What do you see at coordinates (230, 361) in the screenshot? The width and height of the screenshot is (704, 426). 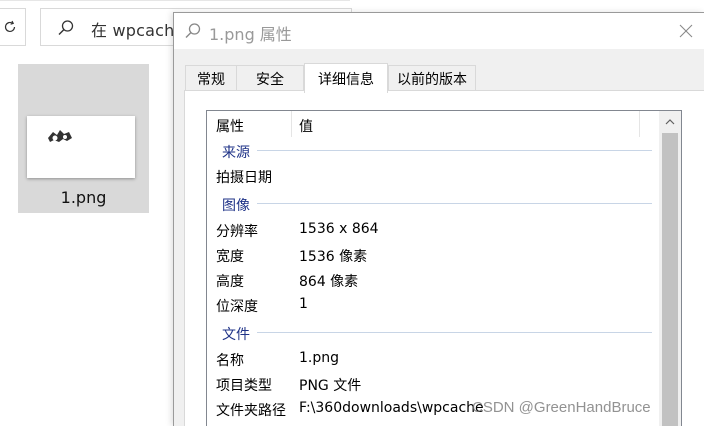 I see `property-name: 名称` at bounding box center [230, 361].